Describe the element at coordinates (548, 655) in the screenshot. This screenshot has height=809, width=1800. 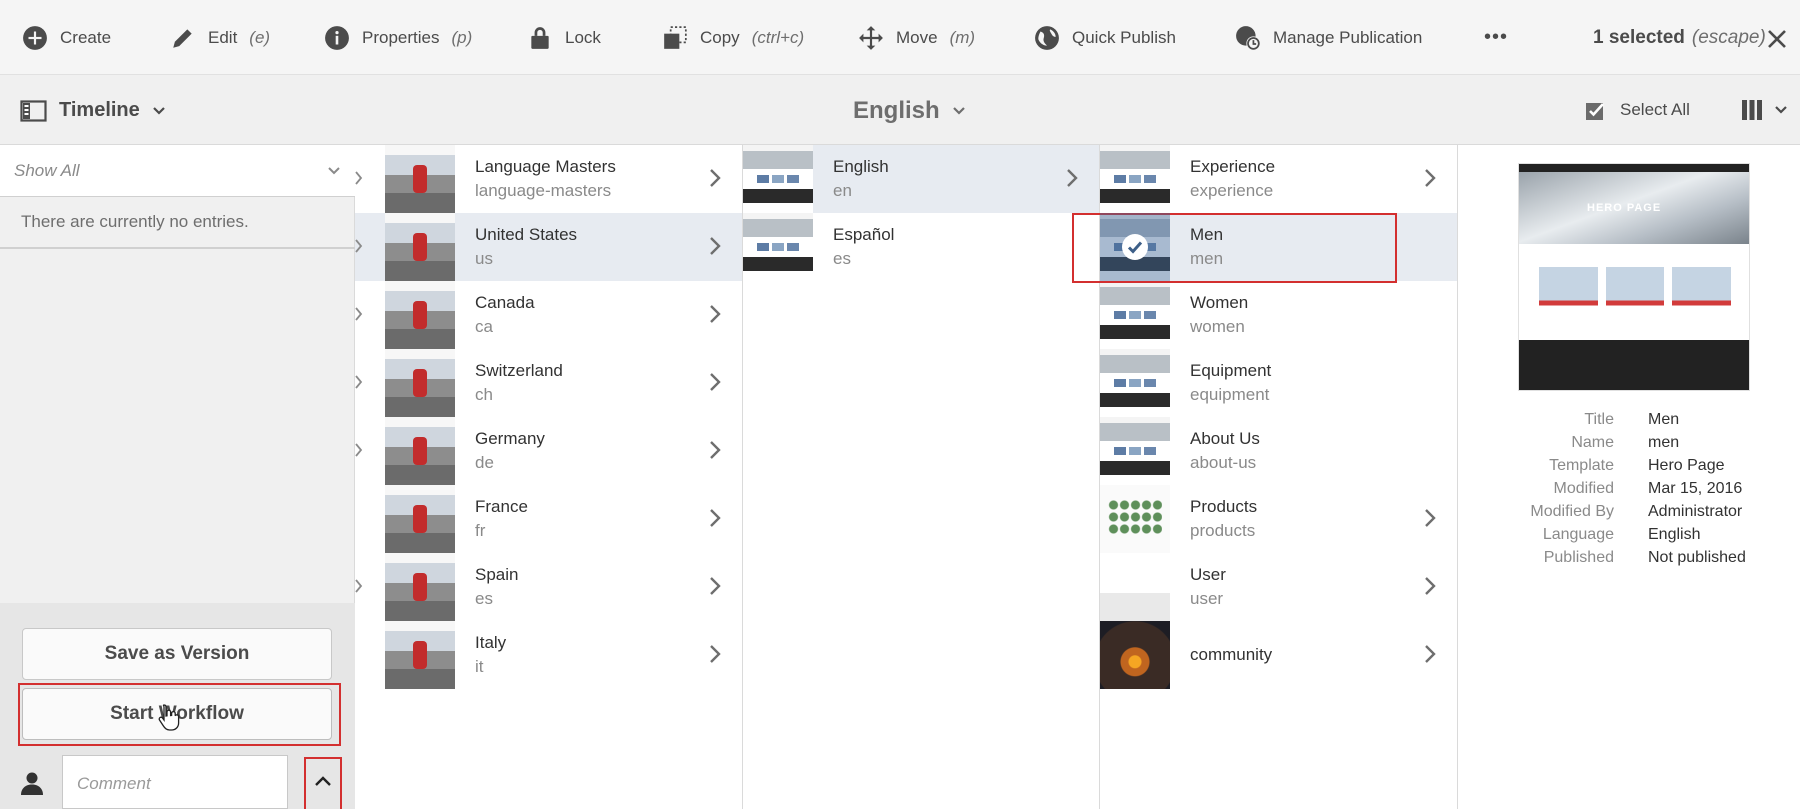
I see `list-item: Italy it` at that location.